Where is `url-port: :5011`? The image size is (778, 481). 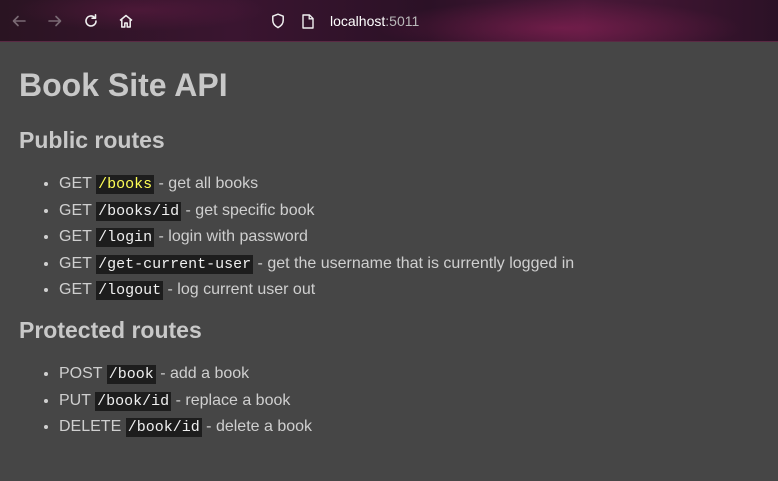 url-port: :5011 is located at coordinates (402, 21).